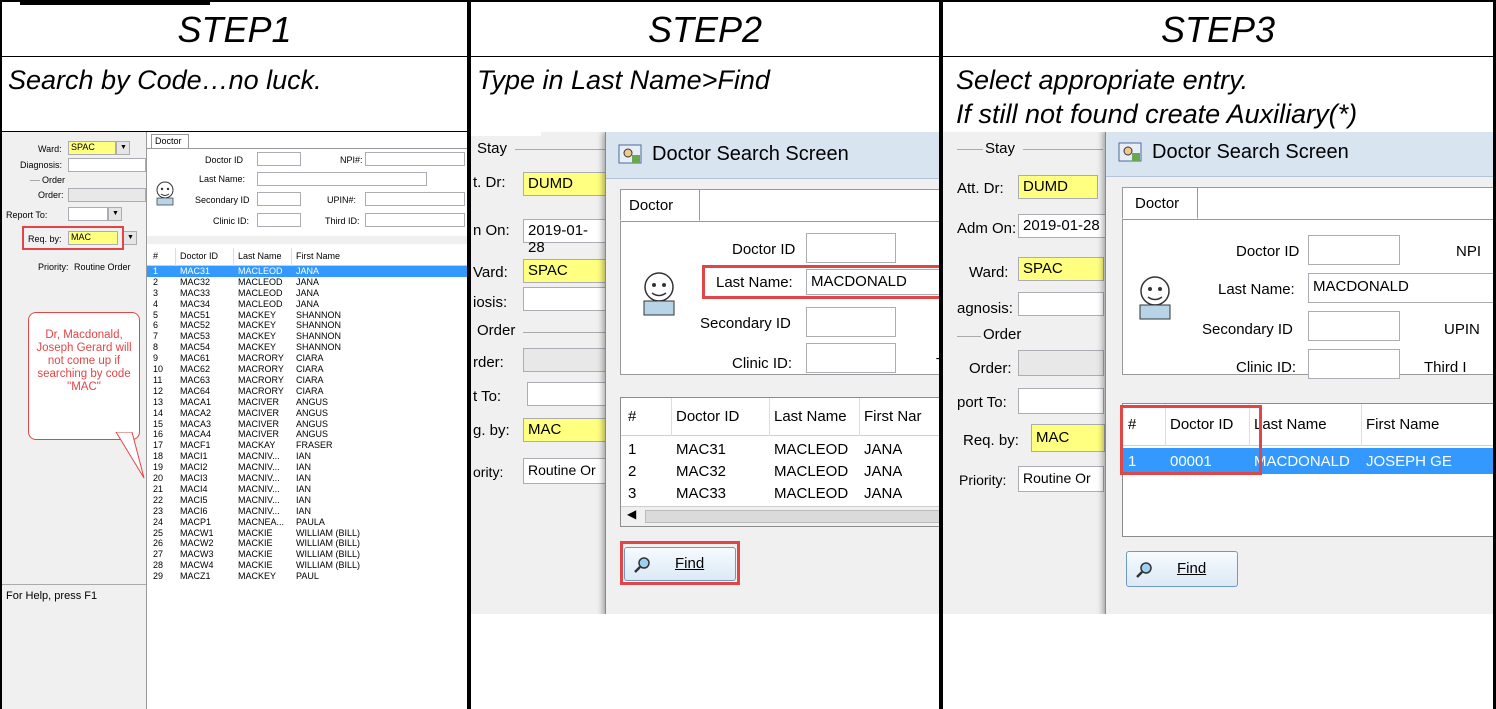 The image size is (1496, 709). I want to click on table-row: 8 MAC54 MACKEY SHANNON, so click(307, 347).